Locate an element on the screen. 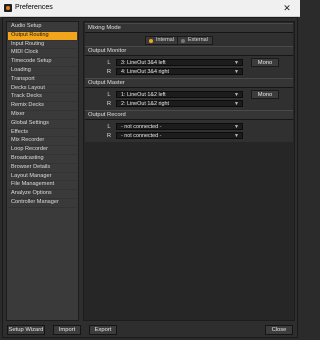 The image size is (320, 340). external-radio: External is located at coordinates (195, 40).